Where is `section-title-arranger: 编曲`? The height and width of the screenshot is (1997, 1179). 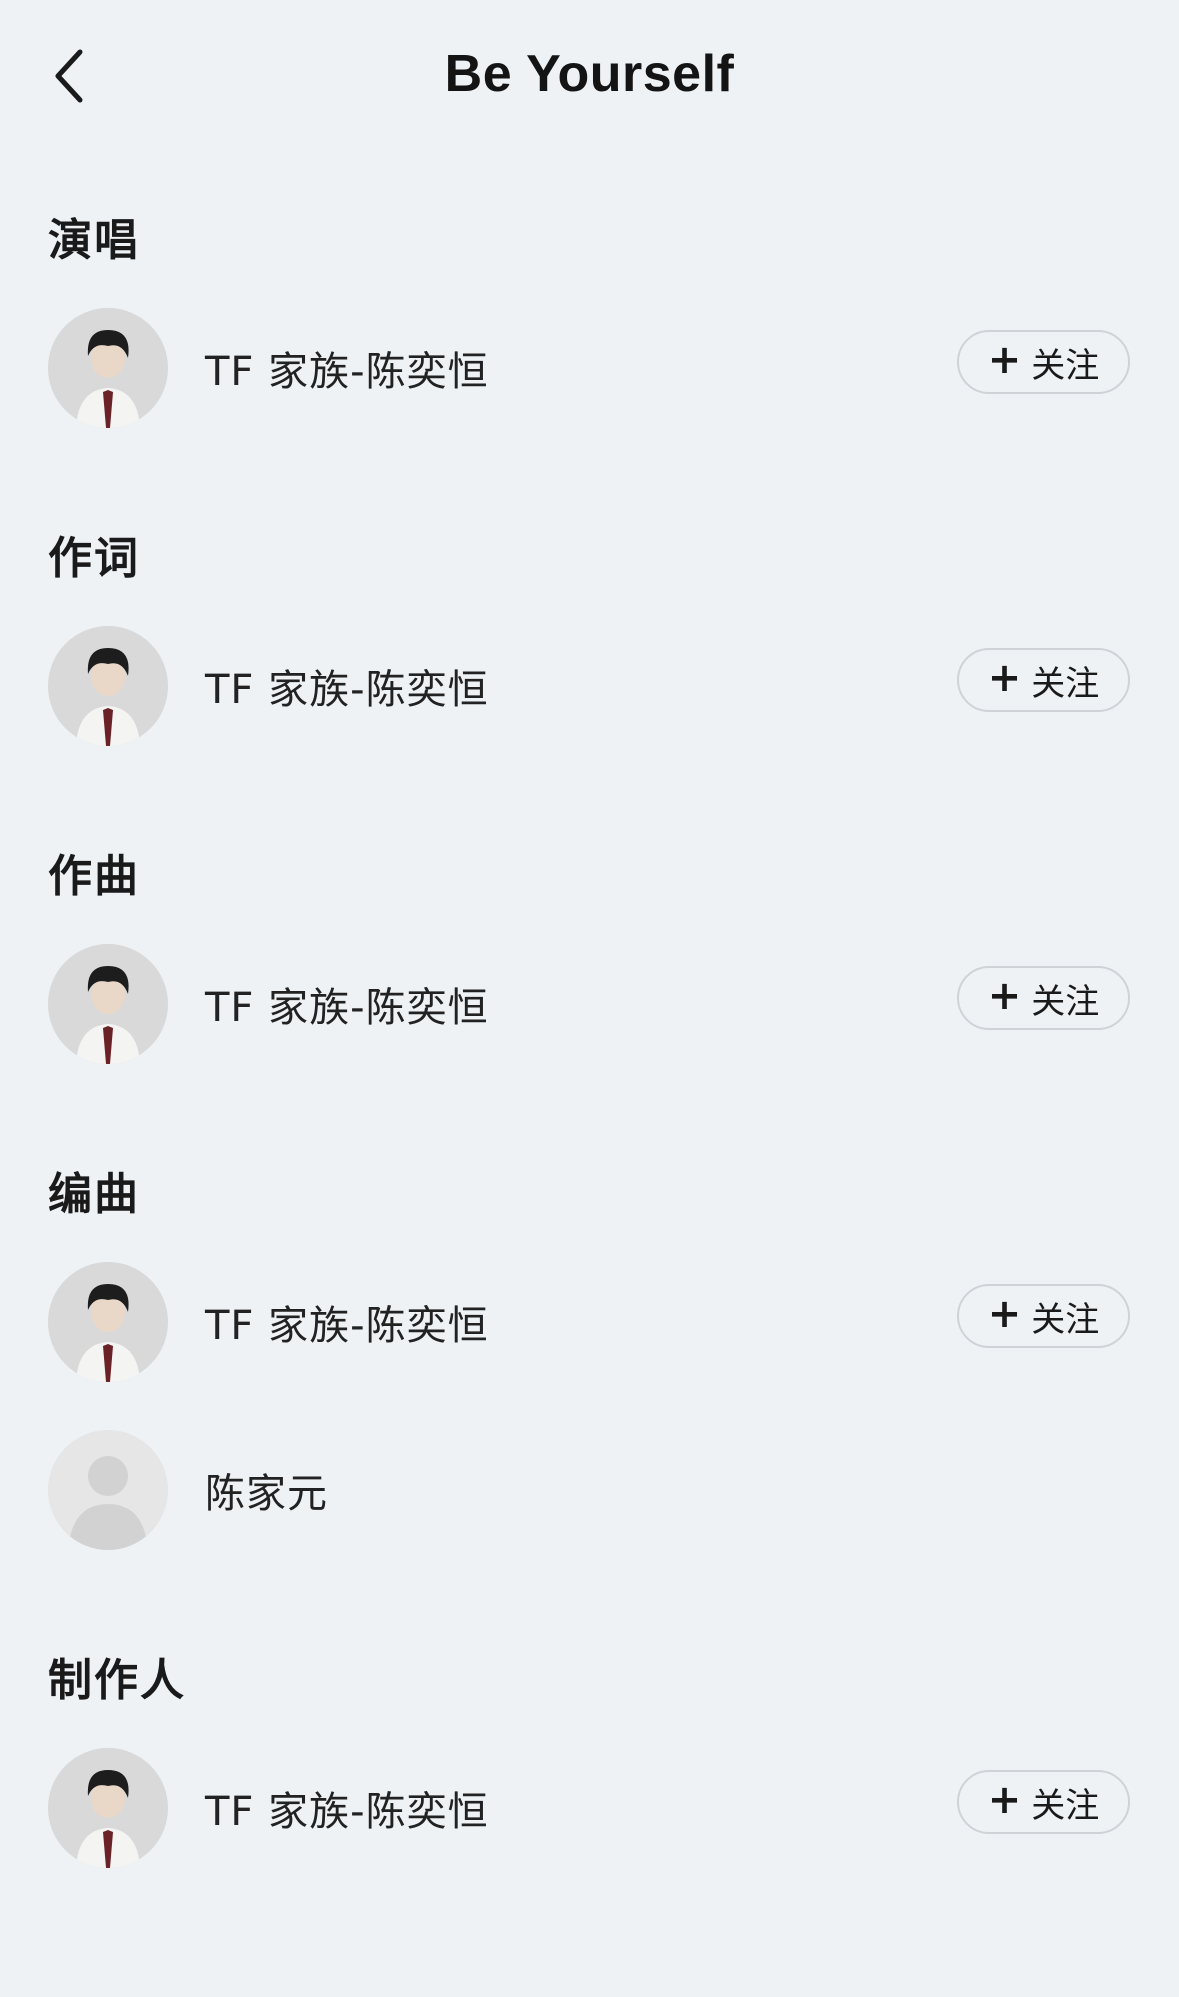
section-title-arranger: 编曲 is located at coordinates (94, 1194).